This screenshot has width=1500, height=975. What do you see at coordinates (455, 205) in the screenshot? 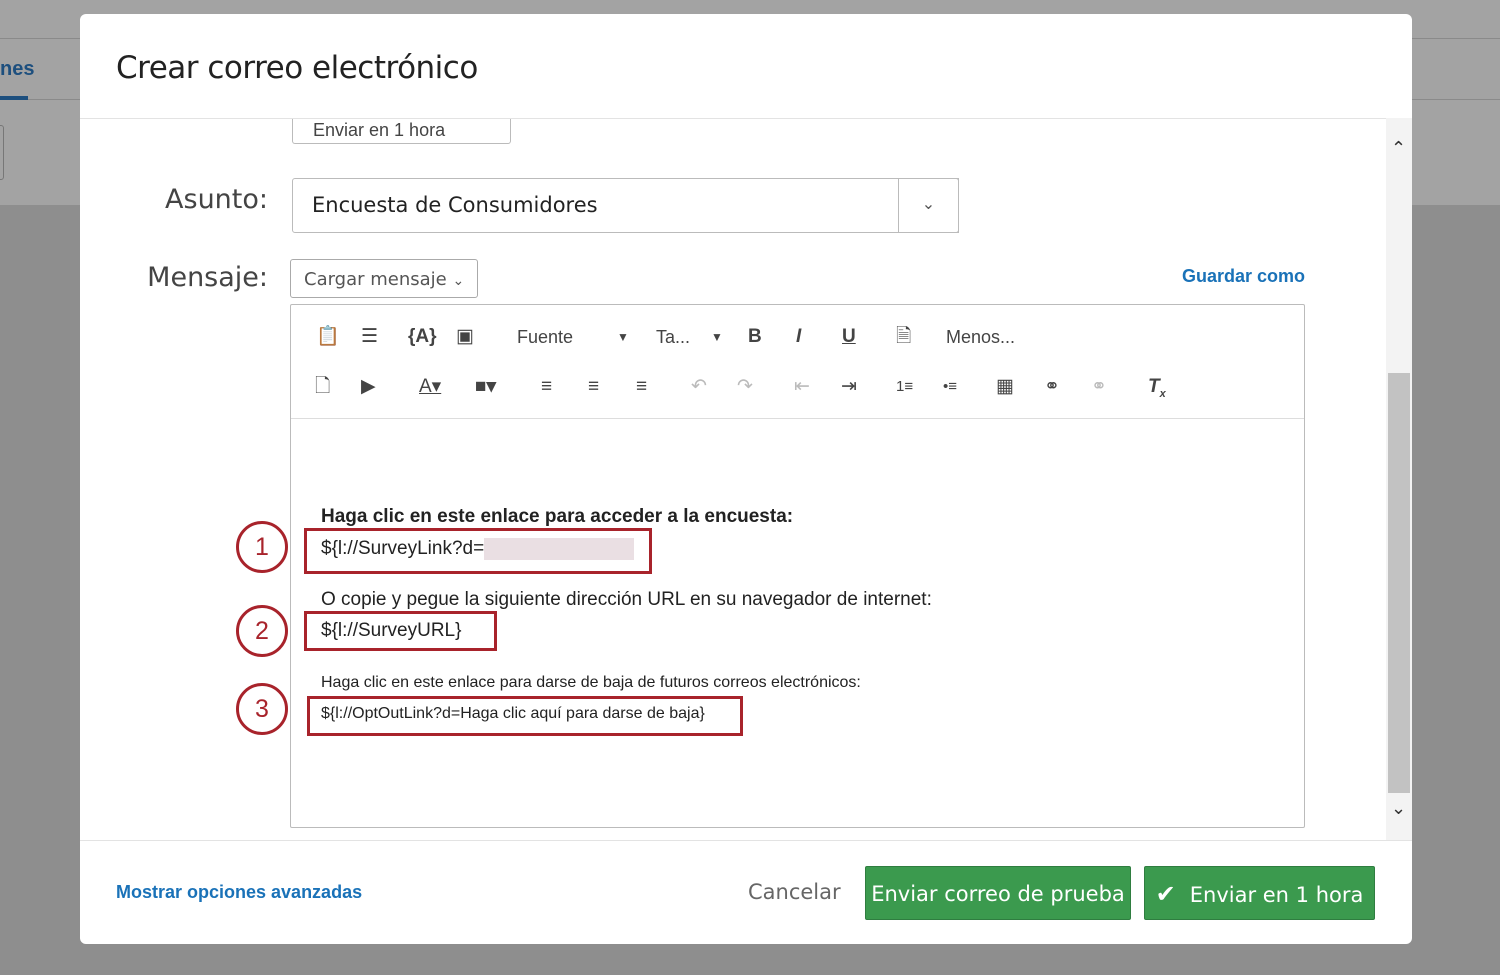
I see `subject-value: Encuesta de Consumidores` at bounding box center [455, 205].